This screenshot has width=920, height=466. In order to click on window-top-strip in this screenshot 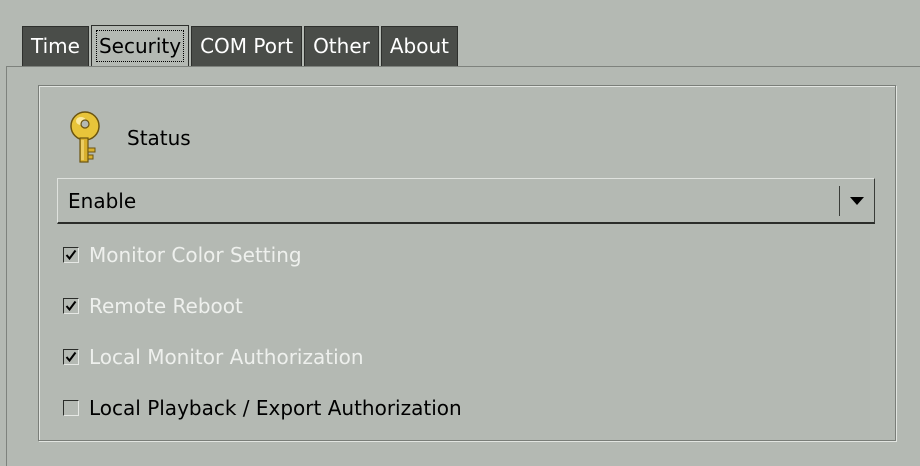, I will do `click(460, 13)`.